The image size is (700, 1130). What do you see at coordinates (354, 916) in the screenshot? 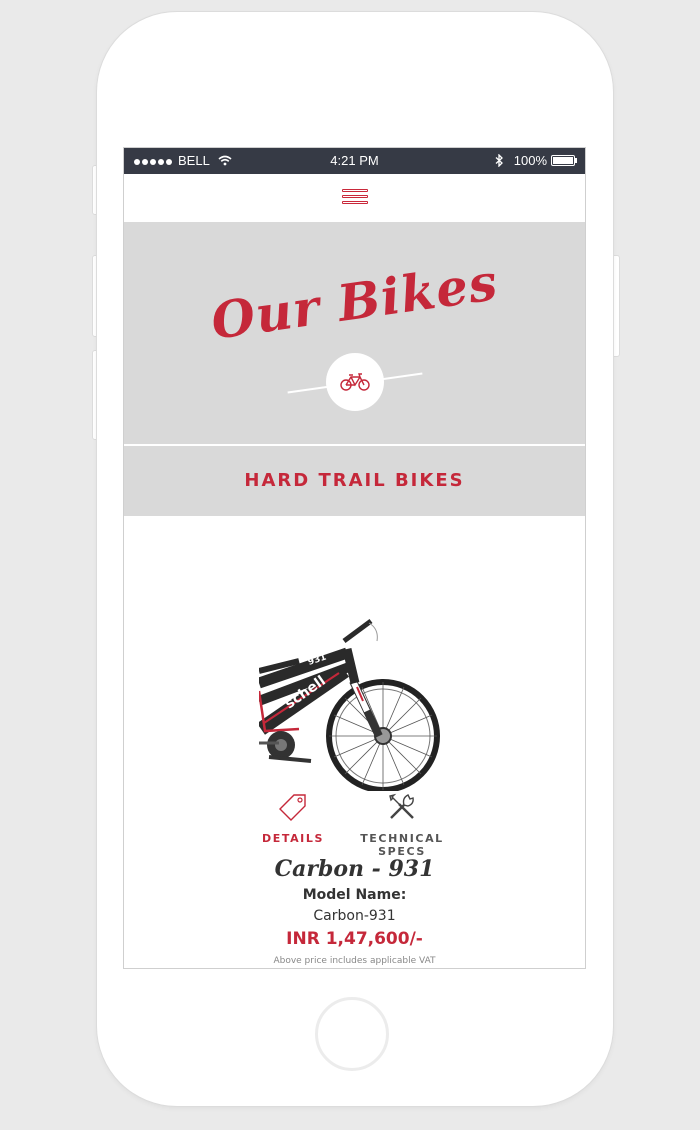
I see `model-name-value: Carbon-931` at bounding box center [354, 916].